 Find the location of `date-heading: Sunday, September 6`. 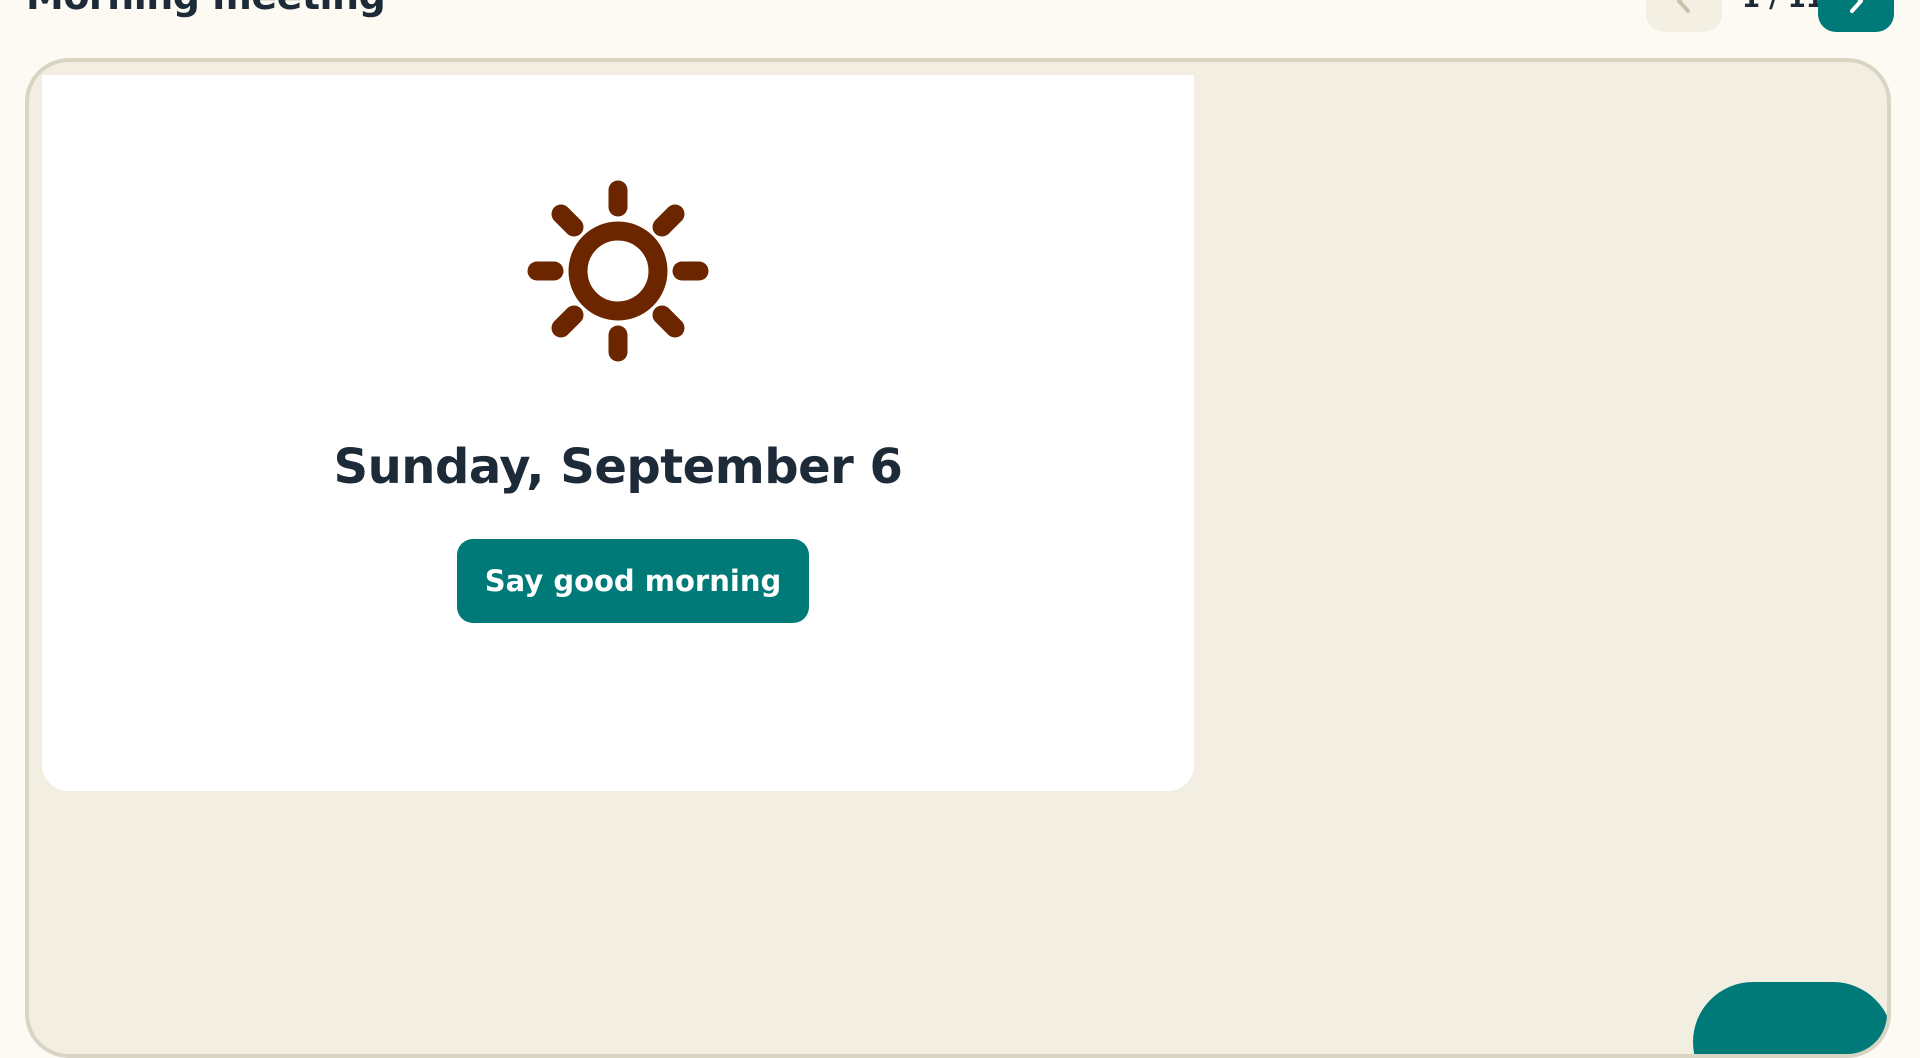

date-heading: Sunday, September 6 is located at coordinates (618, 467).